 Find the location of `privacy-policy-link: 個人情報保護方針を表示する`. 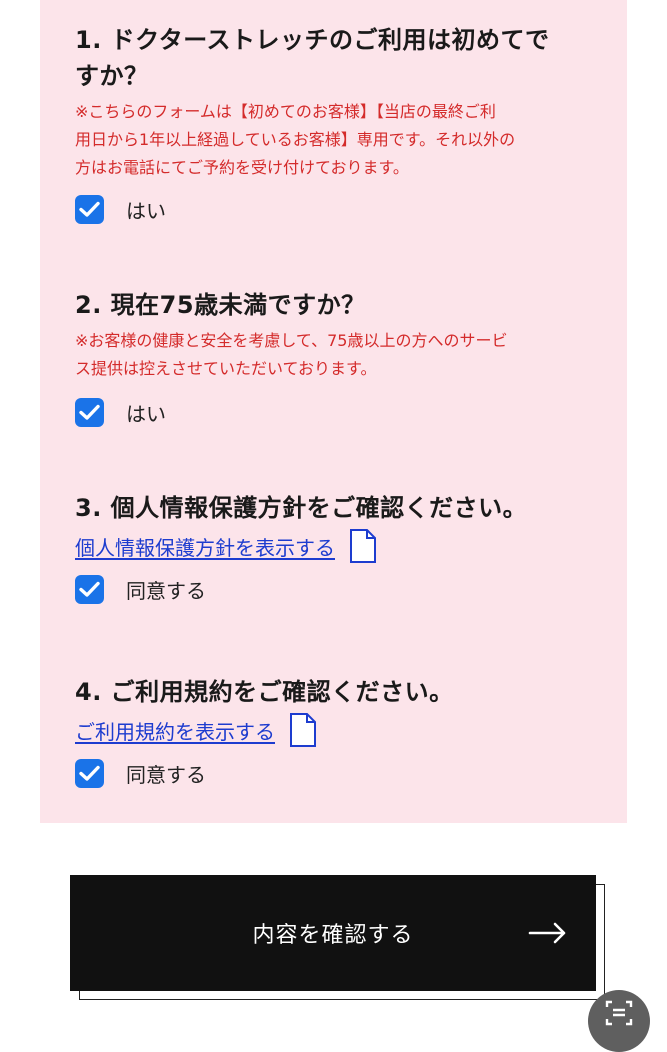

privacy-policy-link: 個人情報保護方針を表示する is located at coordinates (205, 546).